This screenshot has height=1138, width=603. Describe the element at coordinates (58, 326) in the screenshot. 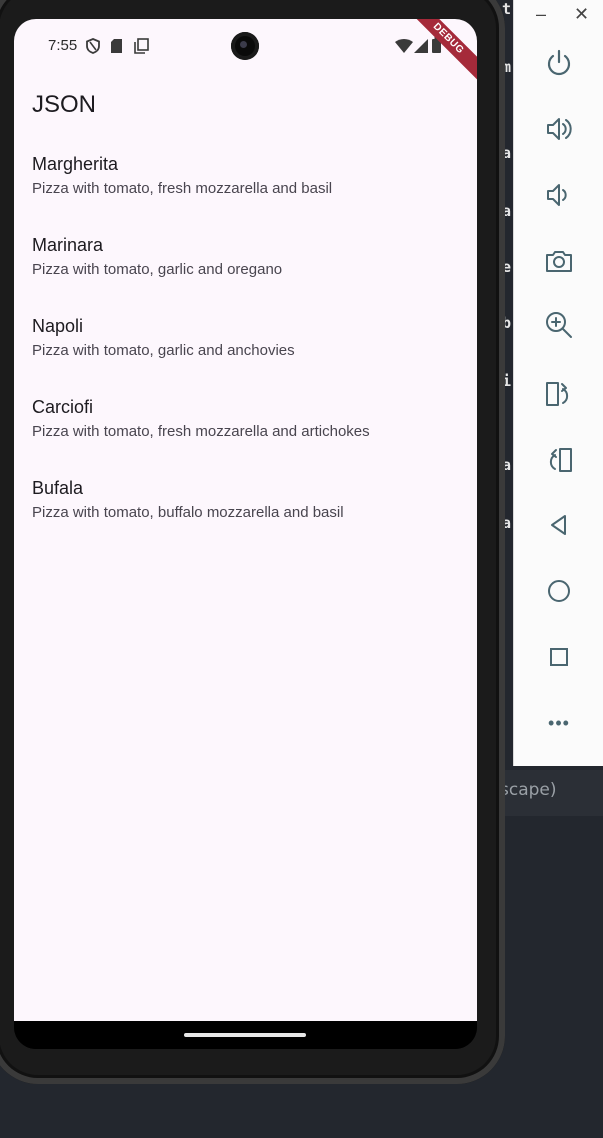

I see `pizza-name: Napoli` at that location.